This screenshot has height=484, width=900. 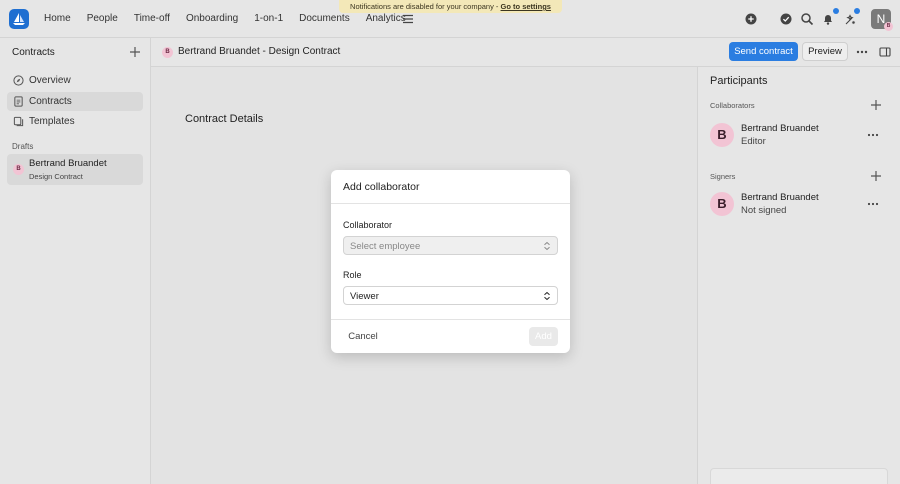 I want to click on collaborator-select-placeholder: Select employee, so click(x=385, y=246).